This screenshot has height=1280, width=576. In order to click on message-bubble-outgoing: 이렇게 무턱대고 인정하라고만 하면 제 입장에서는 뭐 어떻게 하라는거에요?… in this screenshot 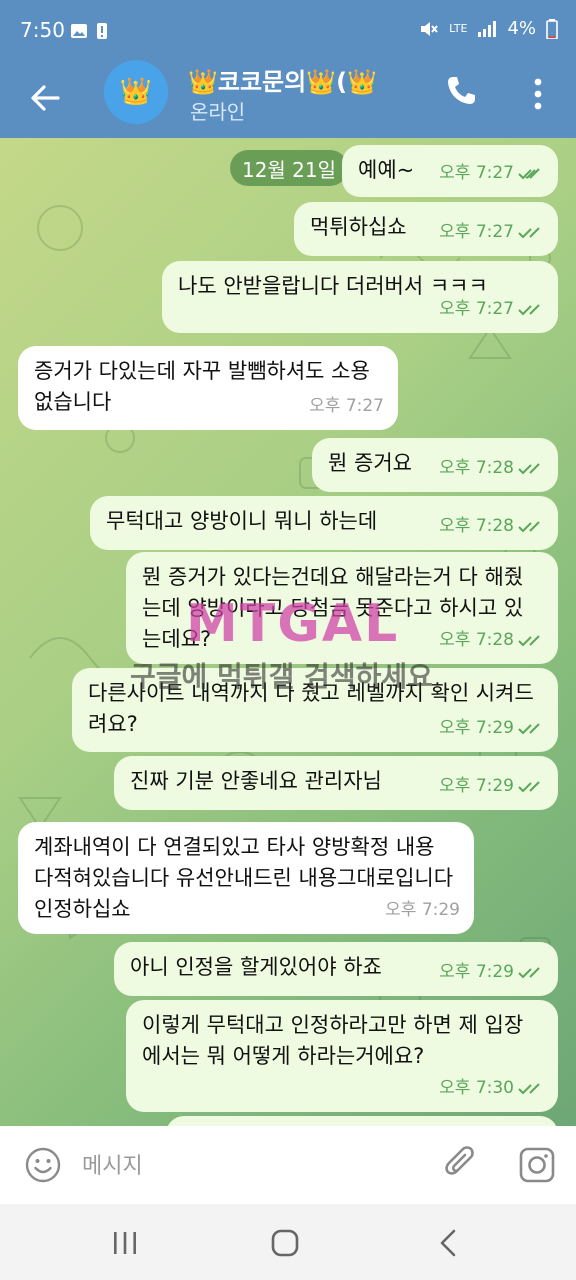, I will do `click(342, 1056)`.